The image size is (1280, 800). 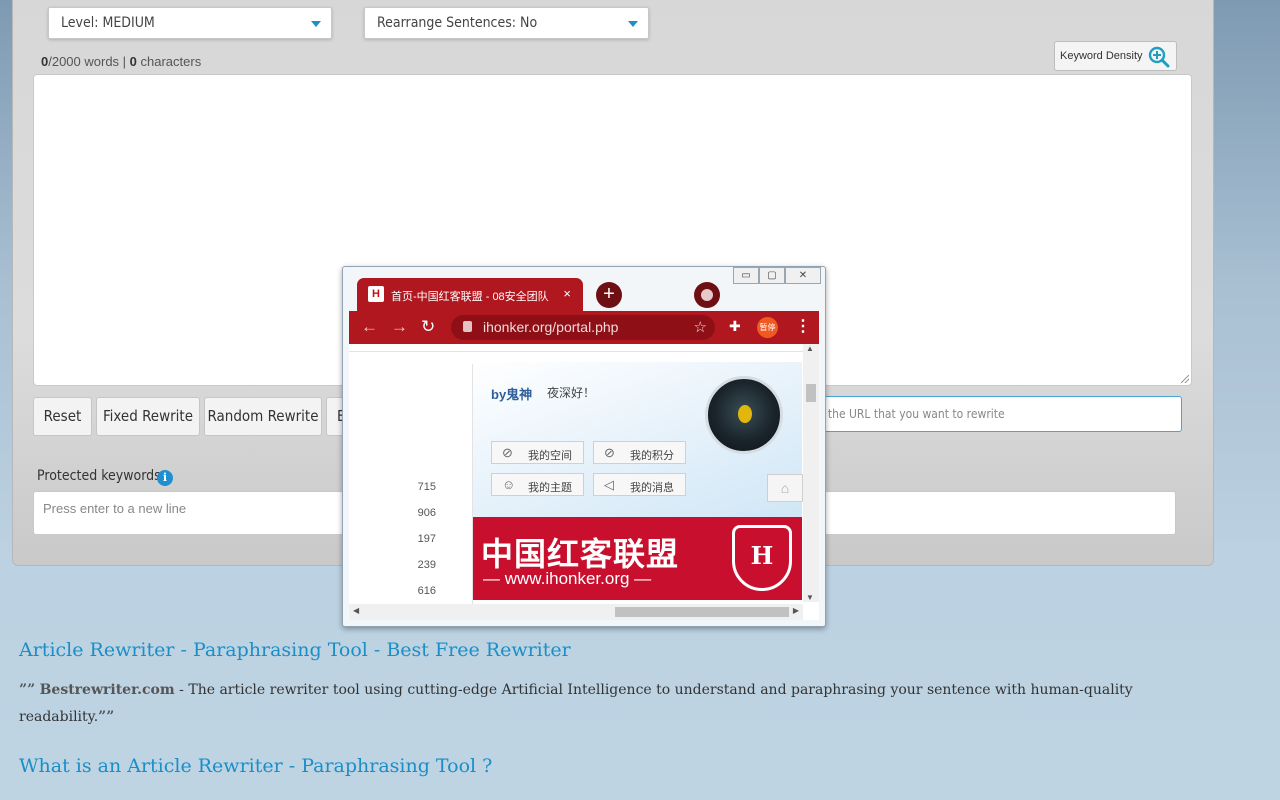 What do you see at coordinates (609, 295) in the screenshot?
I see `new-tab-button: +` at bounding box center [609, 295].